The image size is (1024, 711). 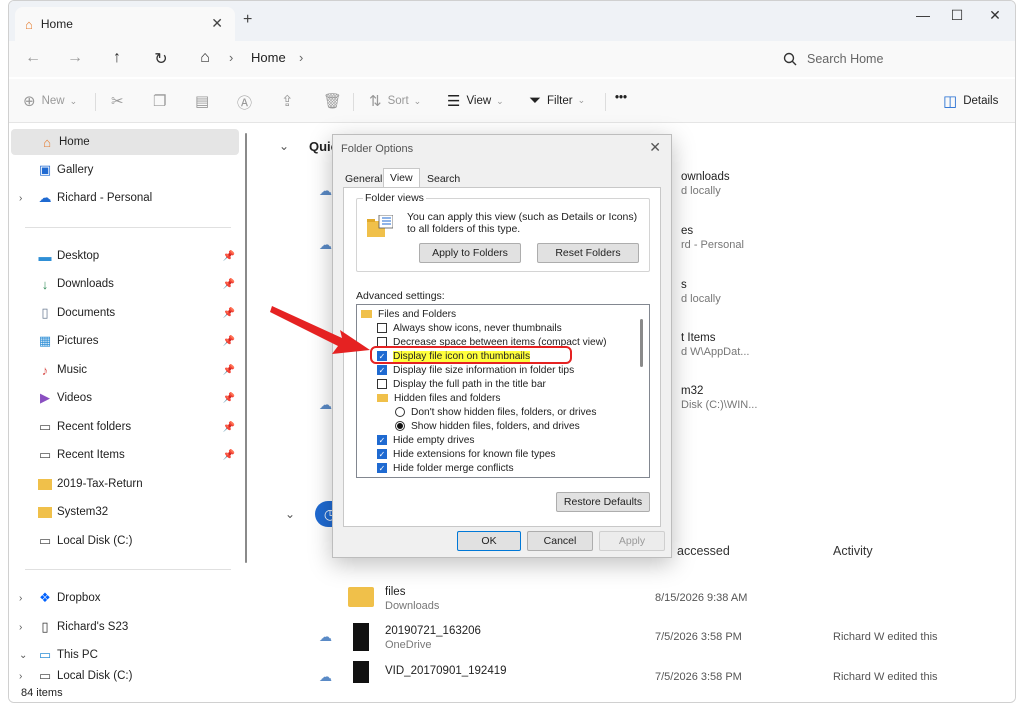 What do you see at coordinates (161, 59) in the screenshot?
I see `refresh-icon: ↻` at bounding box center [161, 59].